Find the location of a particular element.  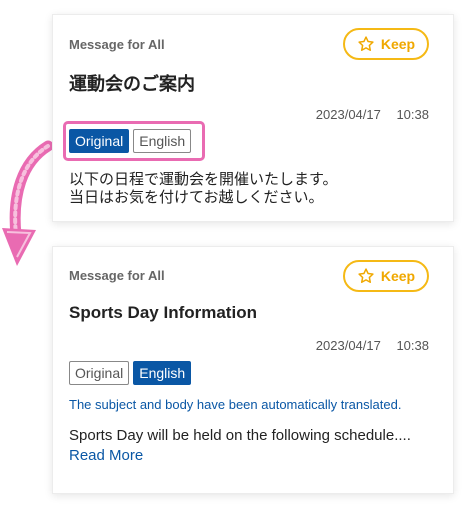

message-body-line: 当日はお気を付けてお越しください。 is located at coordinates (196, 197).